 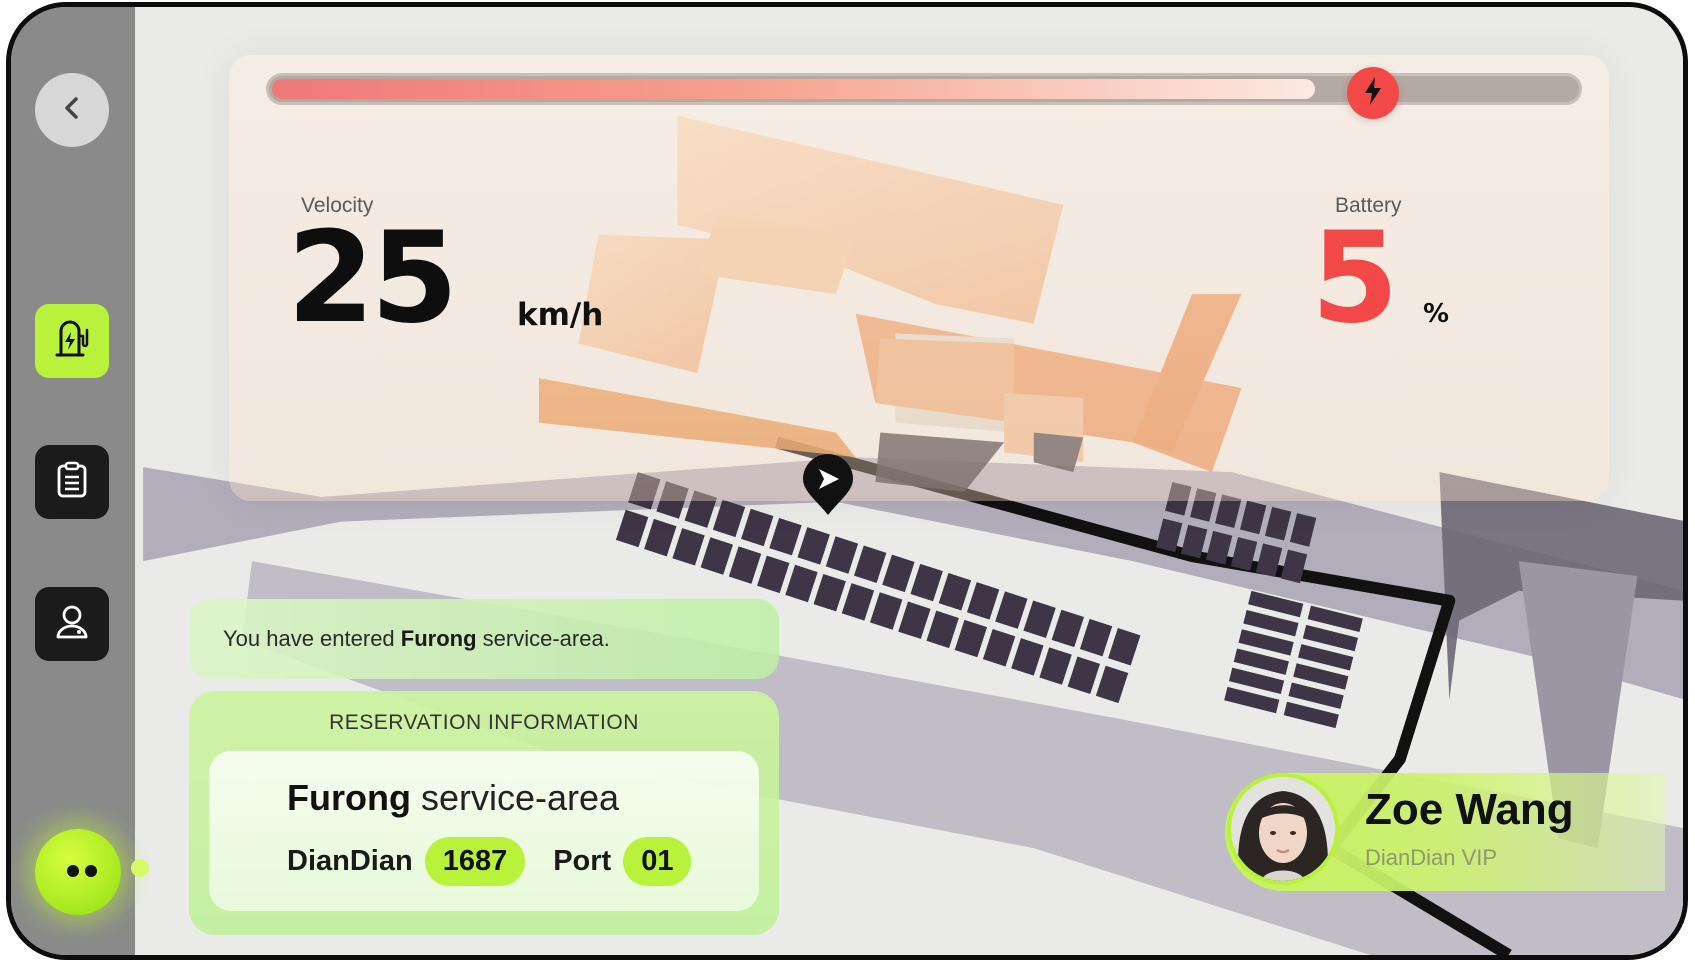 I want to click on reservation-title: RESERVATION INFORMATION, so click(x=484, y=722).